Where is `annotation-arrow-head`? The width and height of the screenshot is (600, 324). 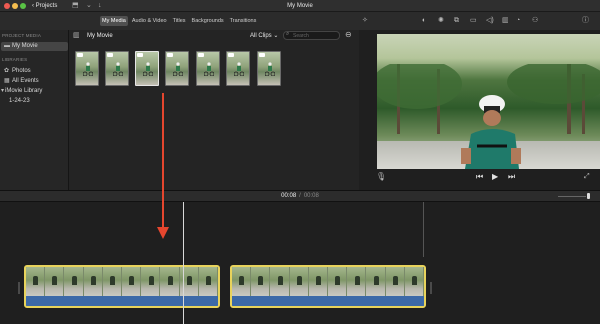 annotation-arrow-head is located at coordinates (163, 233).